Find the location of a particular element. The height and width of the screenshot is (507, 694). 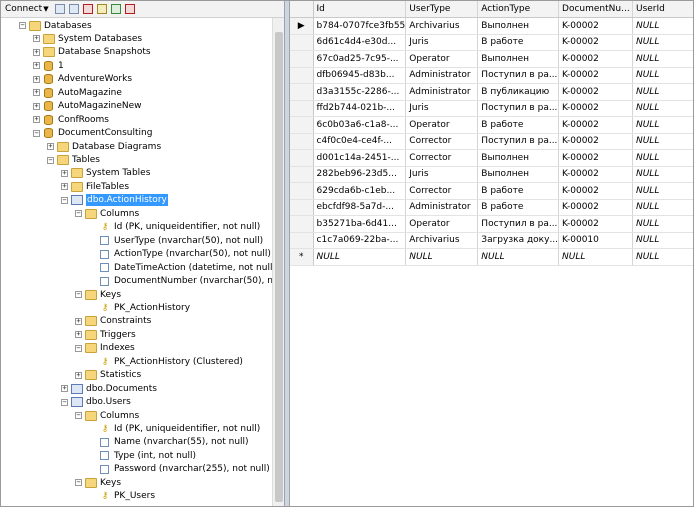

connect-button: Connect ▼ is located at coordinates (27, 9).